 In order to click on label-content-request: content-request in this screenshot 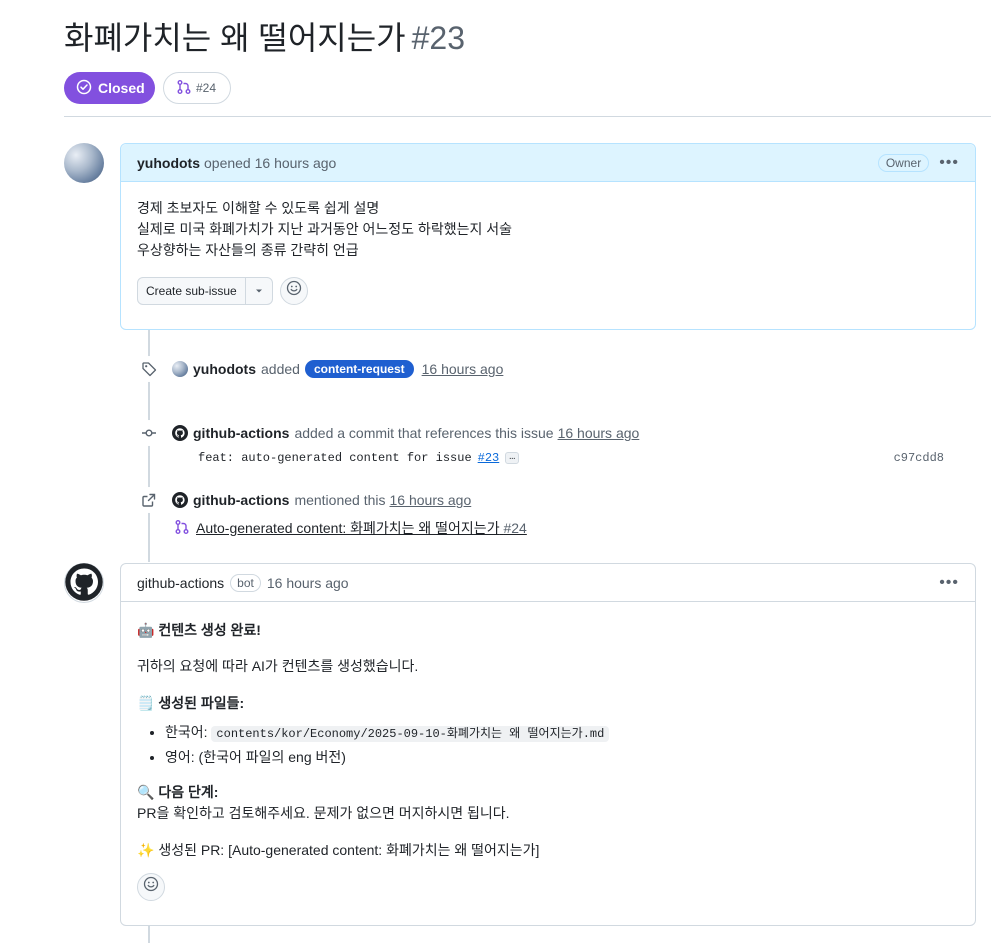, I will do `click(359, 369)`.